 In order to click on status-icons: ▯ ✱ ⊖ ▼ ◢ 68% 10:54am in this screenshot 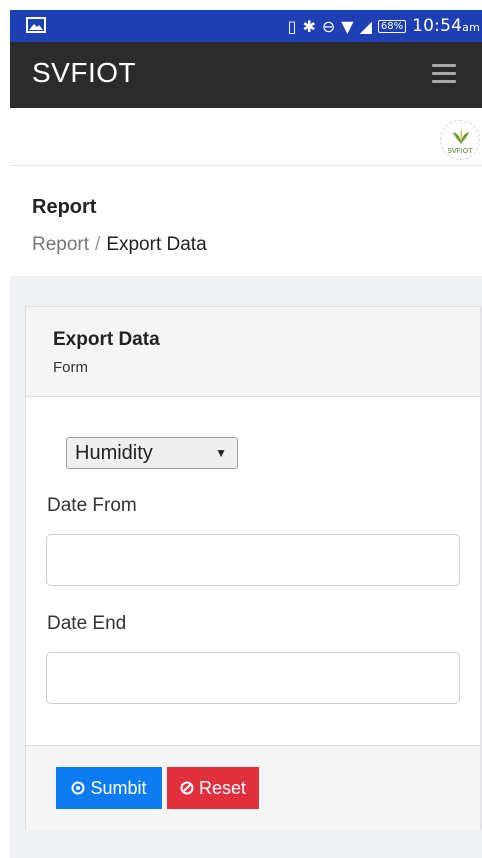, I will do `click(385, 26)`.